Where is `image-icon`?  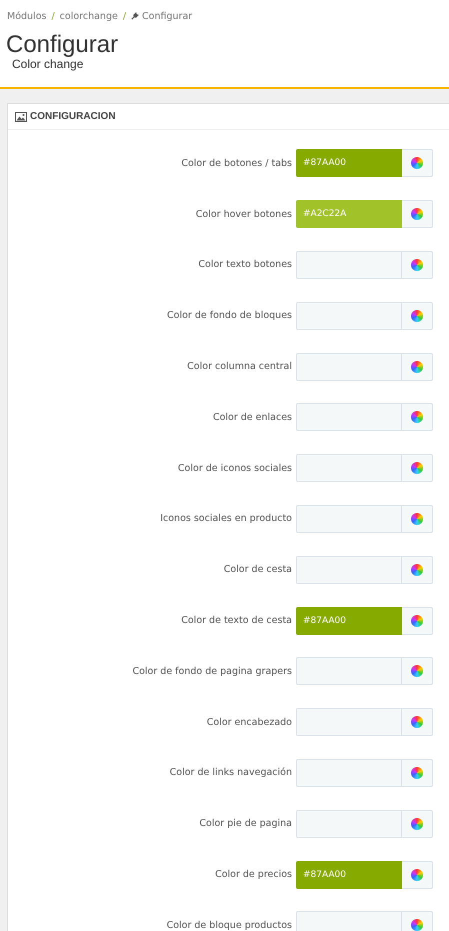 image-icon is located at coordinates (21, 117).